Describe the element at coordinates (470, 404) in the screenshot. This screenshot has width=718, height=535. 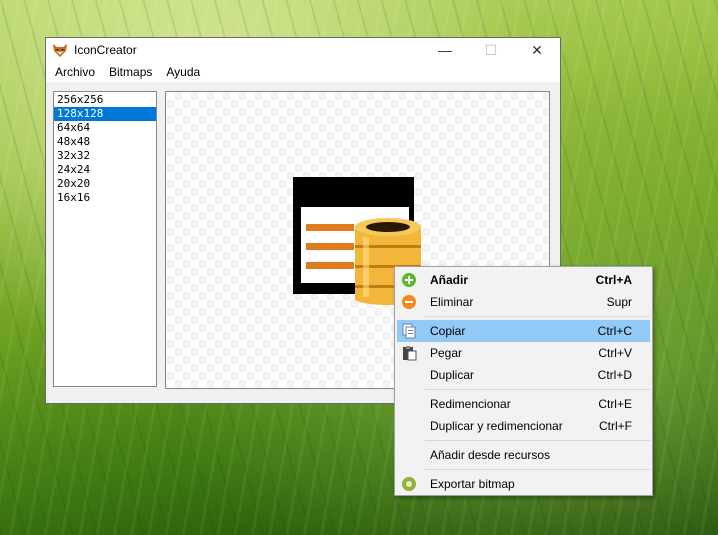
I see `menu-label: Redimencionar` at that location.